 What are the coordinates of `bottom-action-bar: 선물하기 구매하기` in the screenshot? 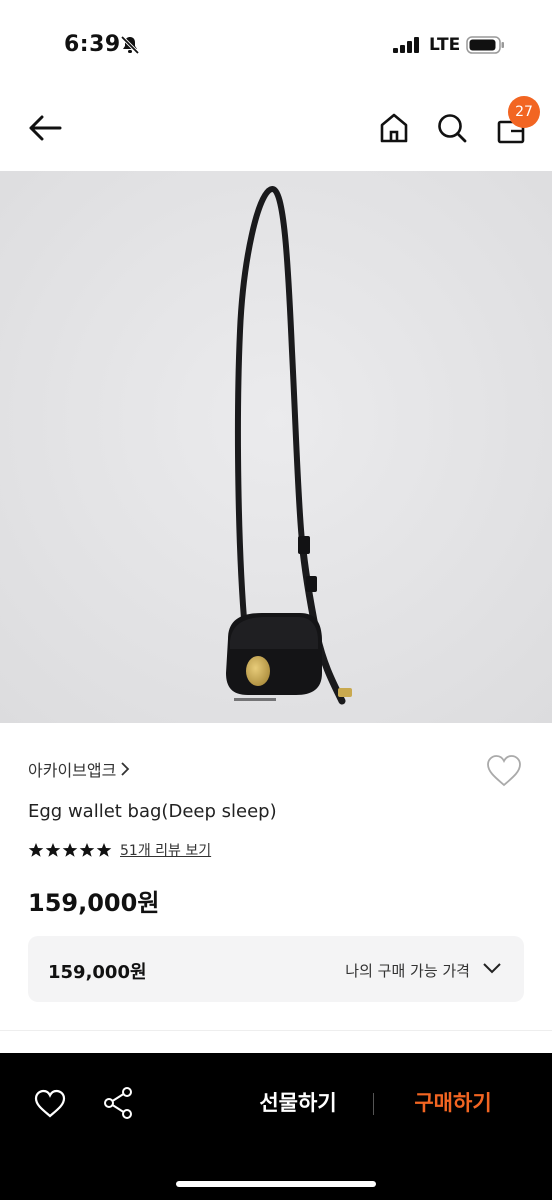 It's located at (276, 1126).